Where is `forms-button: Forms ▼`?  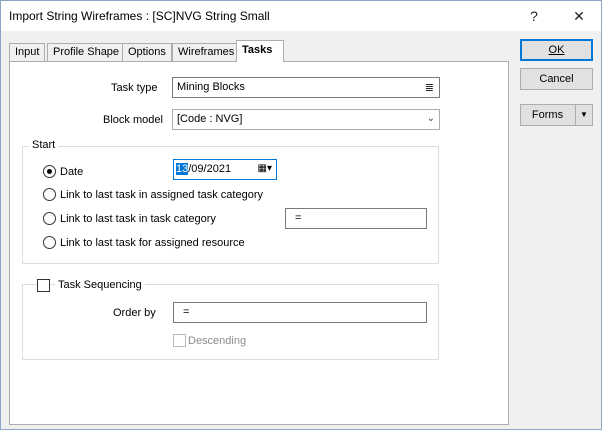 forms-button: Forms ▼ is located at coordinates (556, 115).